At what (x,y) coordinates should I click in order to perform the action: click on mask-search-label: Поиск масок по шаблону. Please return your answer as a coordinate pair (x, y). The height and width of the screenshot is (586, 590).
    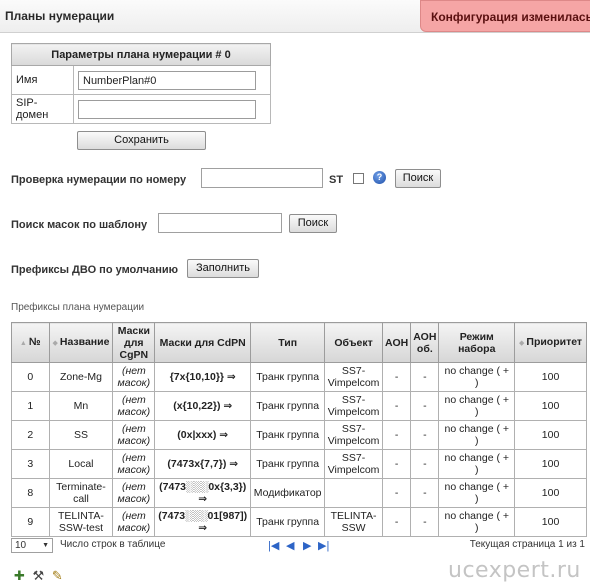
    Looking at the image, I should click on (79, 225).